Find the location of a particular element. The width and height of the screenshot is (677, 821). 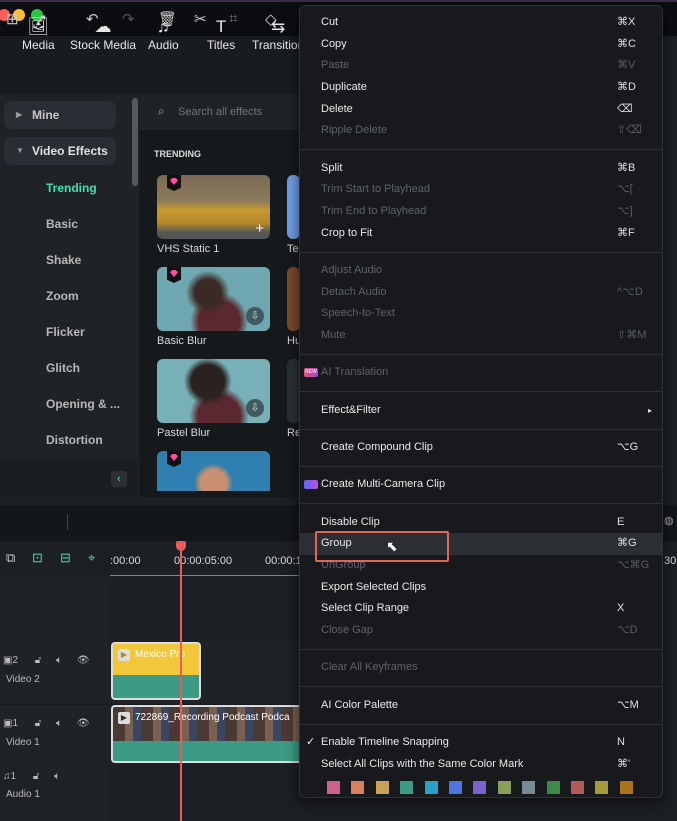

section-title: TRENDING is located at coordinates (177, 154).